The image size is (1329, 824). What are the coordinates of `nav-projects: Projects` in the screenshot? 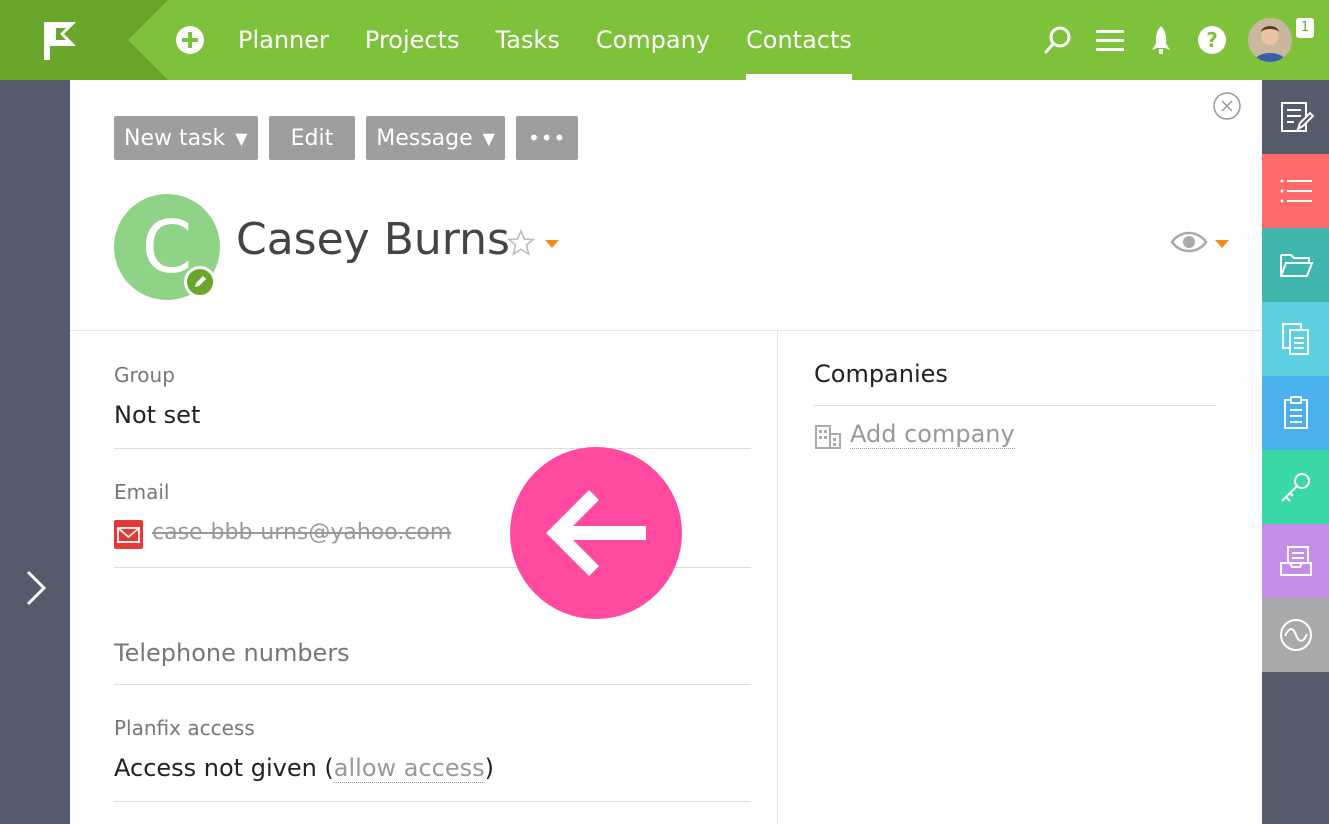 It's located at (412, 40).